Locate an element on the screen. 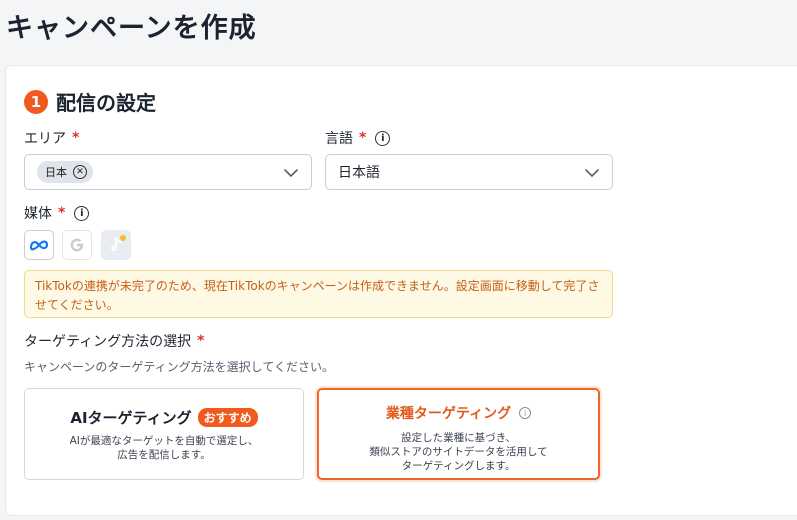 Image resolution: width=797 pixels, height=520 pixels. description-line: ターゲティングします。 is located at coordinates (458, 466).